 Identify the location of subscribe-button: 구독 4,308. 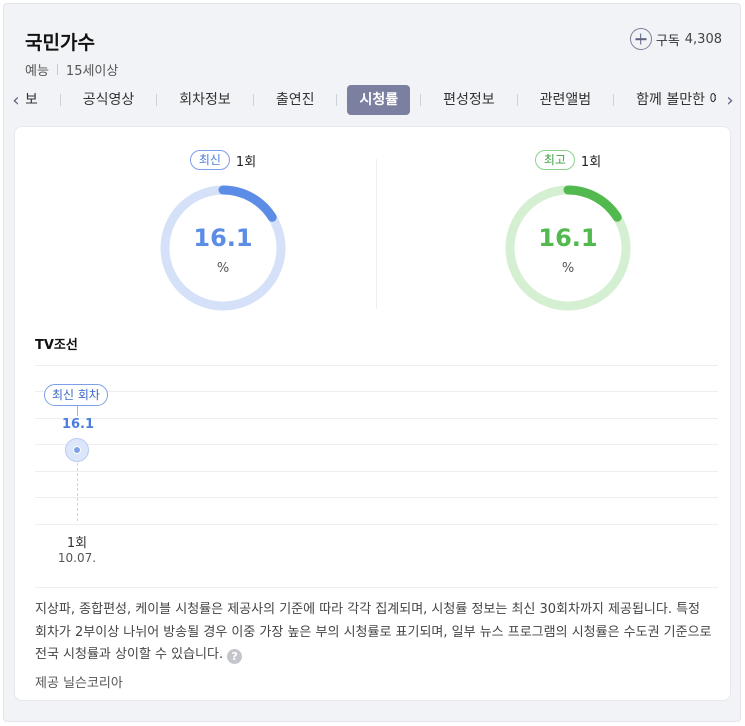
(675, 39).